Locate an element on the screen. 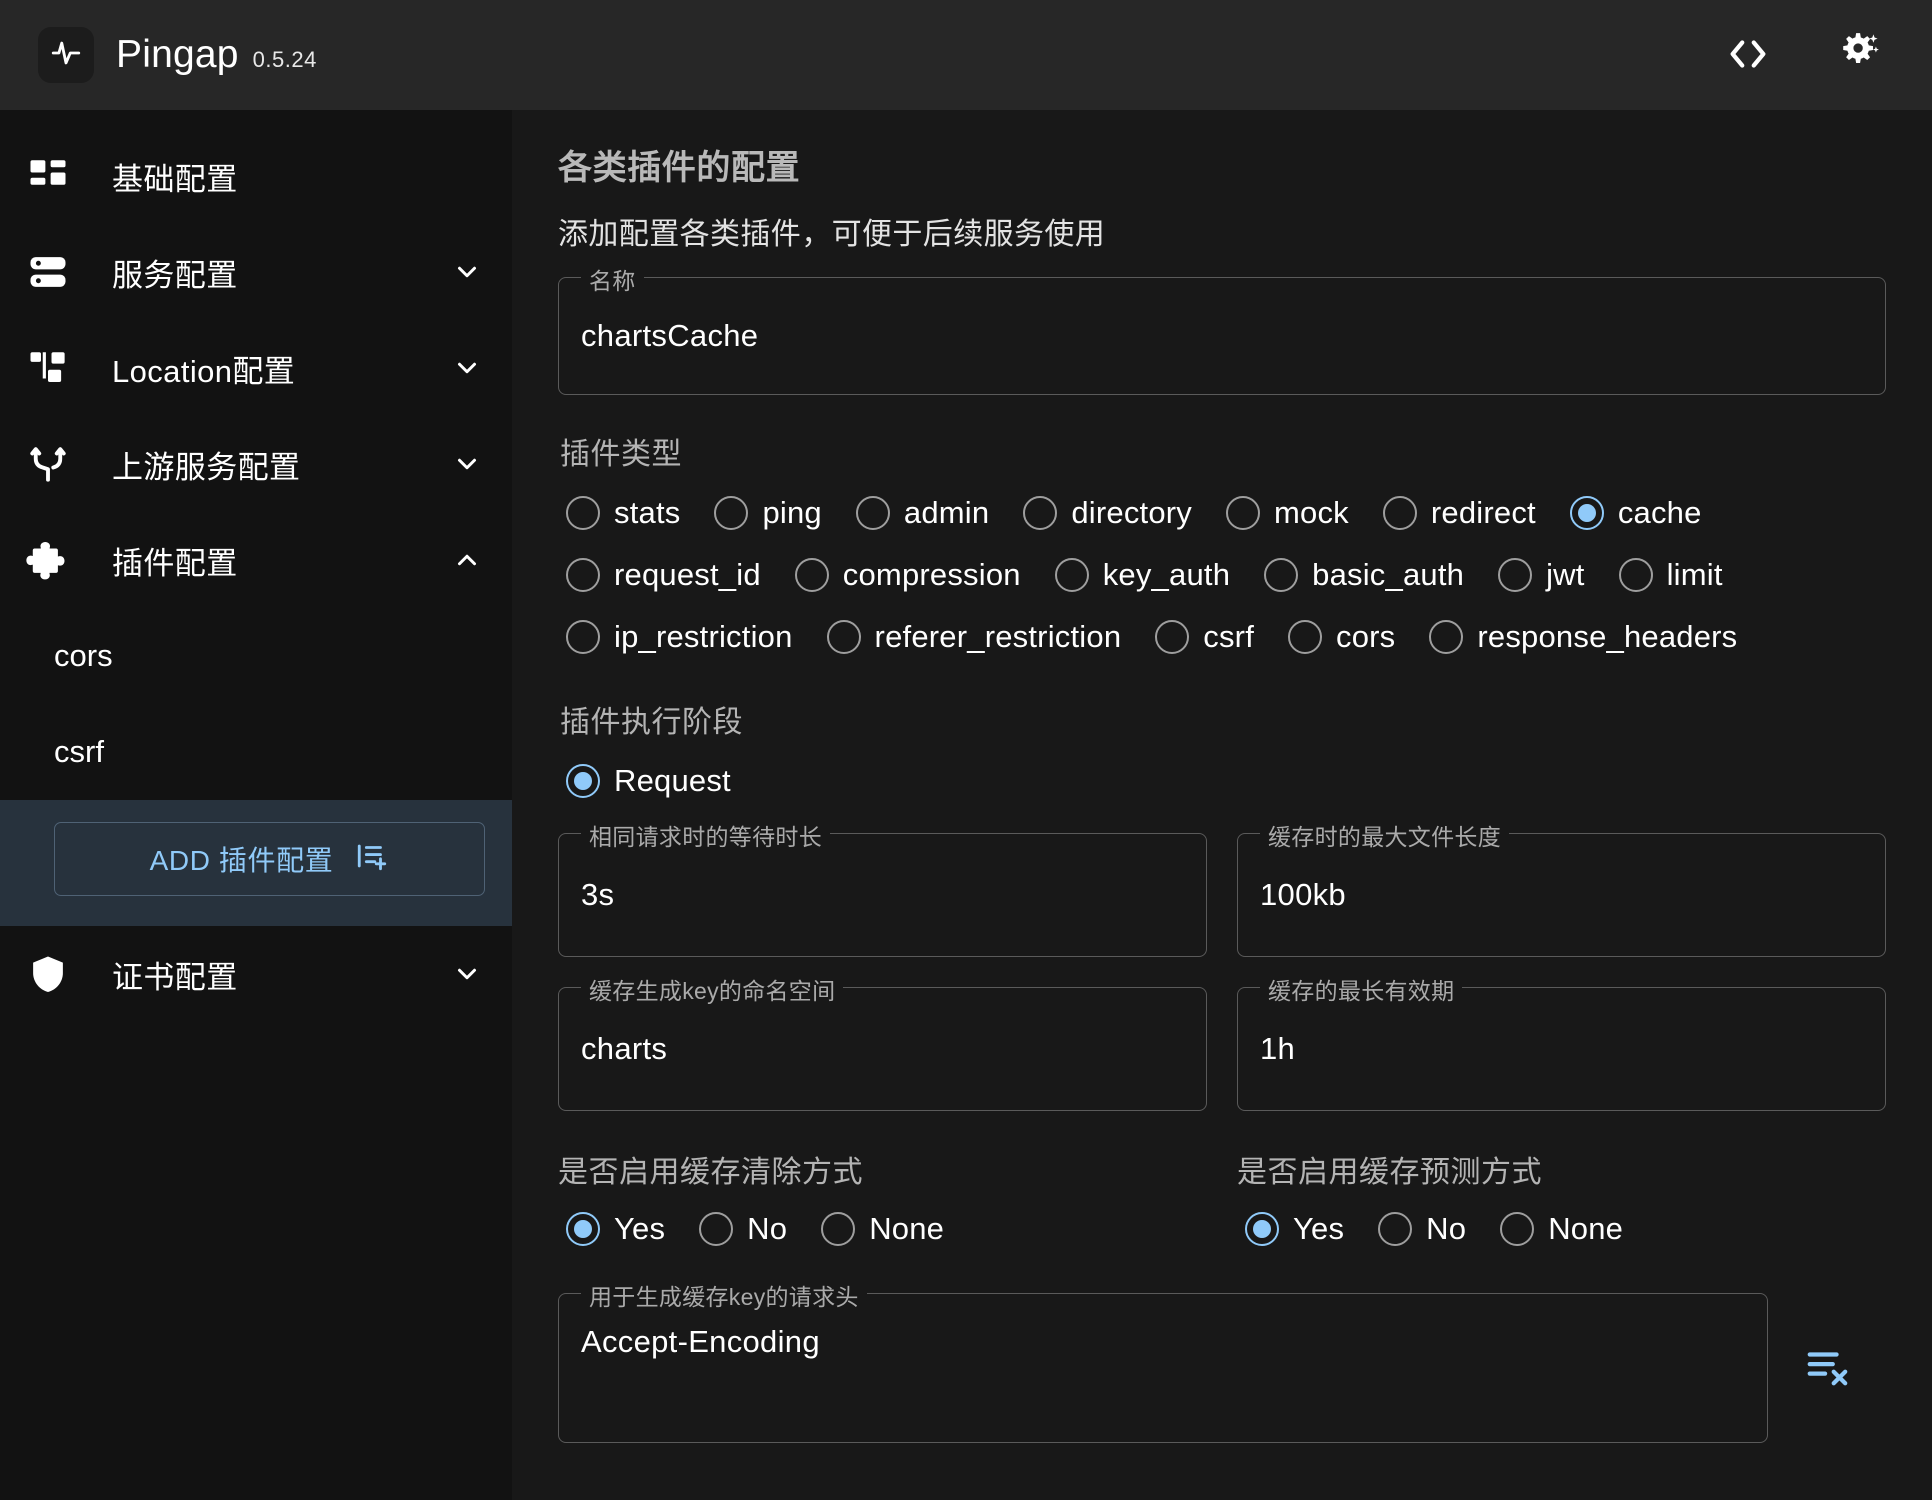 The height and width of the screenshot is (1500, 1932). radio-ping: ping is located at coordinates (760, 513).